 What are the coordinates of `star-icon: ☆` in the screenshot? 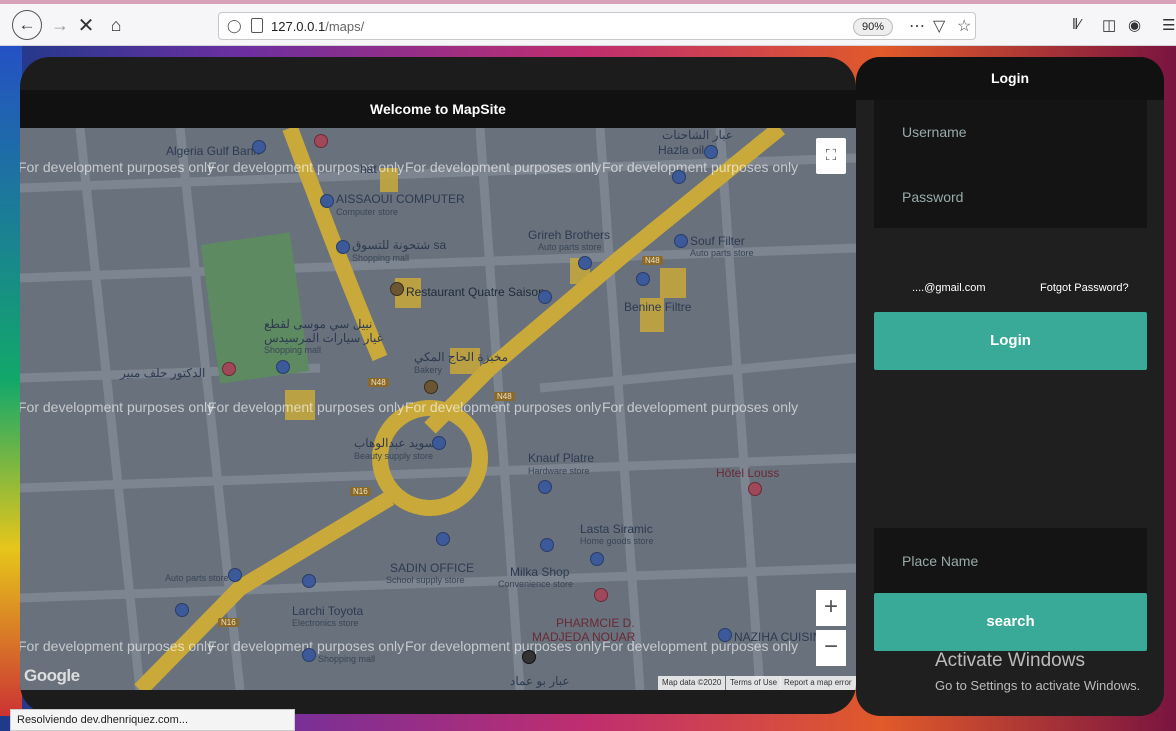 It's located at (964, 26).